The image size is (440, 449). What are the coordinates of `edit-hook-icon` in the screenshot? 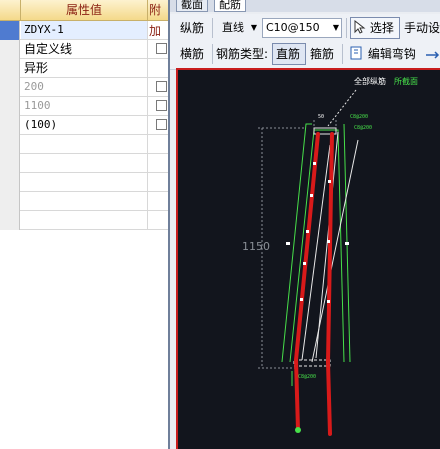 It's located at (356, 53).